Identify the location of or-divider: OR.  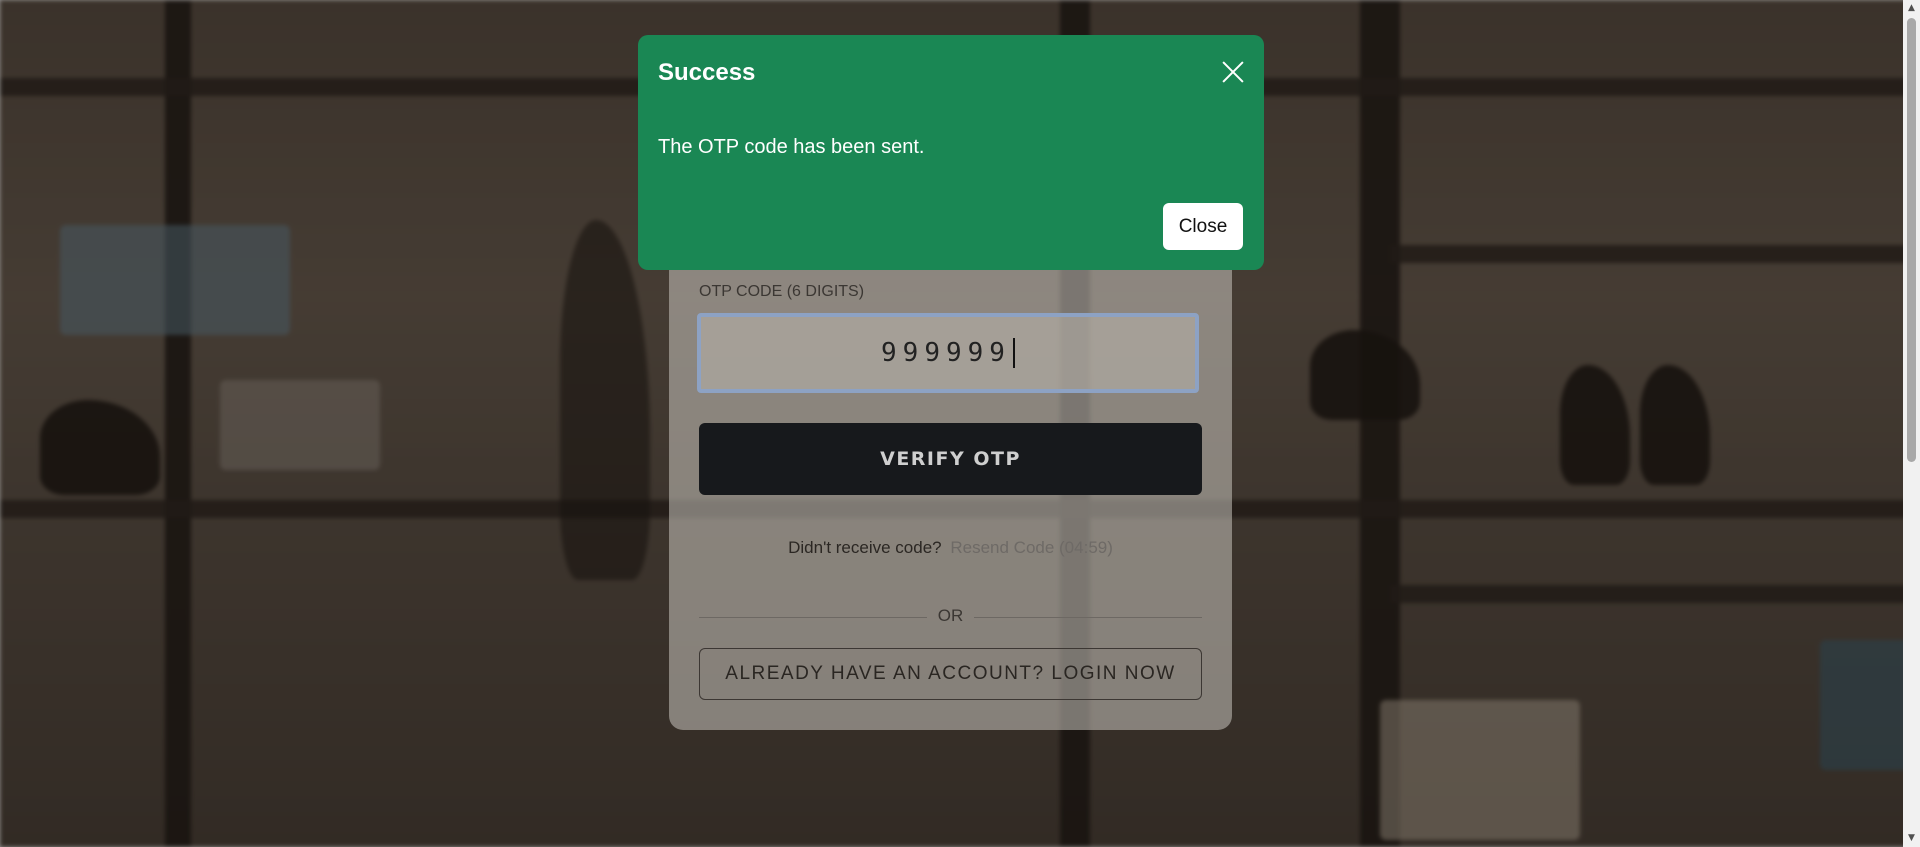
(950, 617).